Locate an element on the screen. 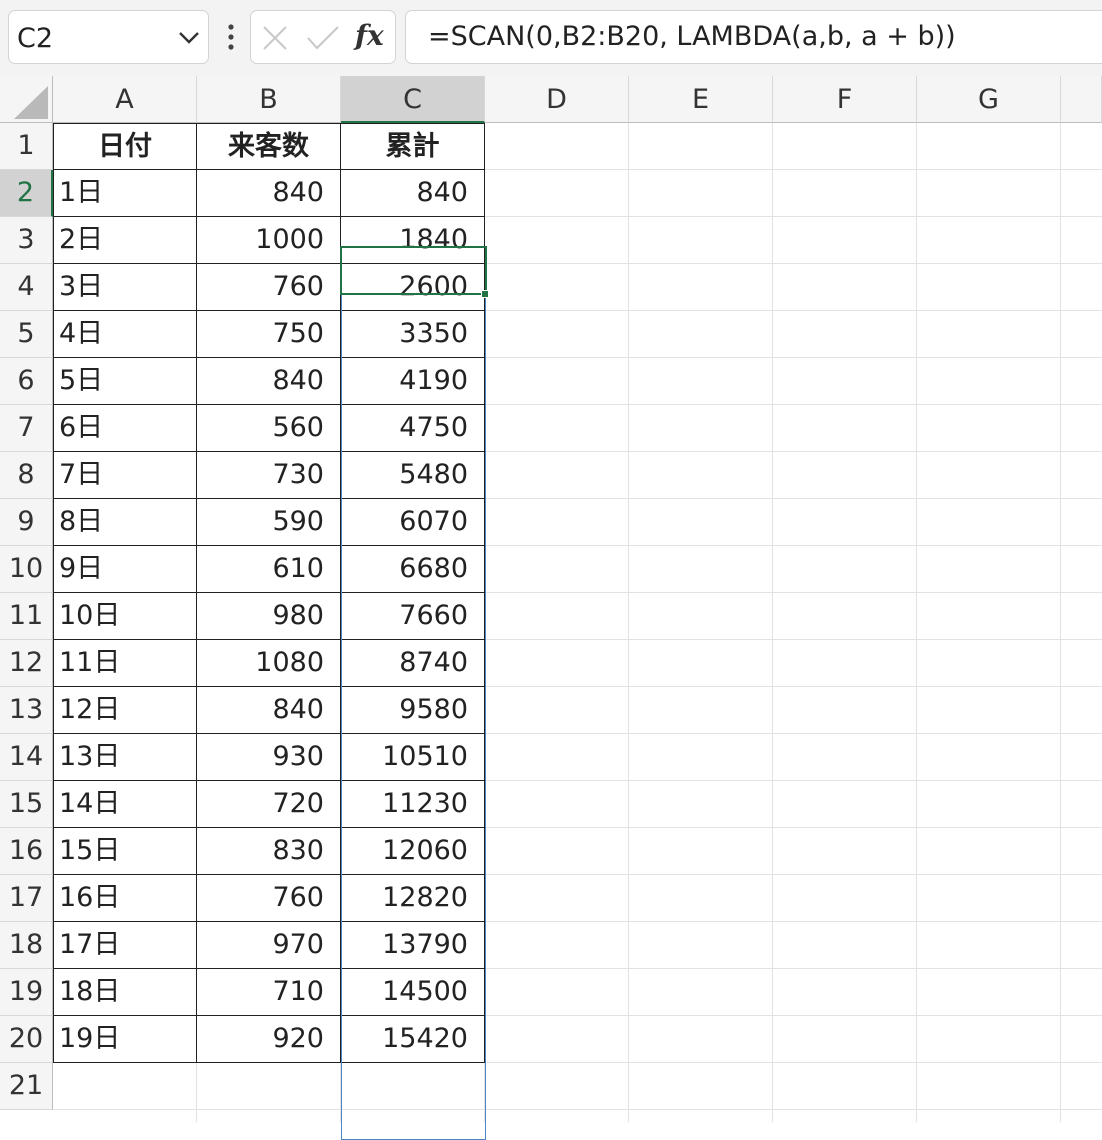 The width and height of the screenshot is (1102, 1140). cell-b9: 590 is located at coordinates (269, 522).